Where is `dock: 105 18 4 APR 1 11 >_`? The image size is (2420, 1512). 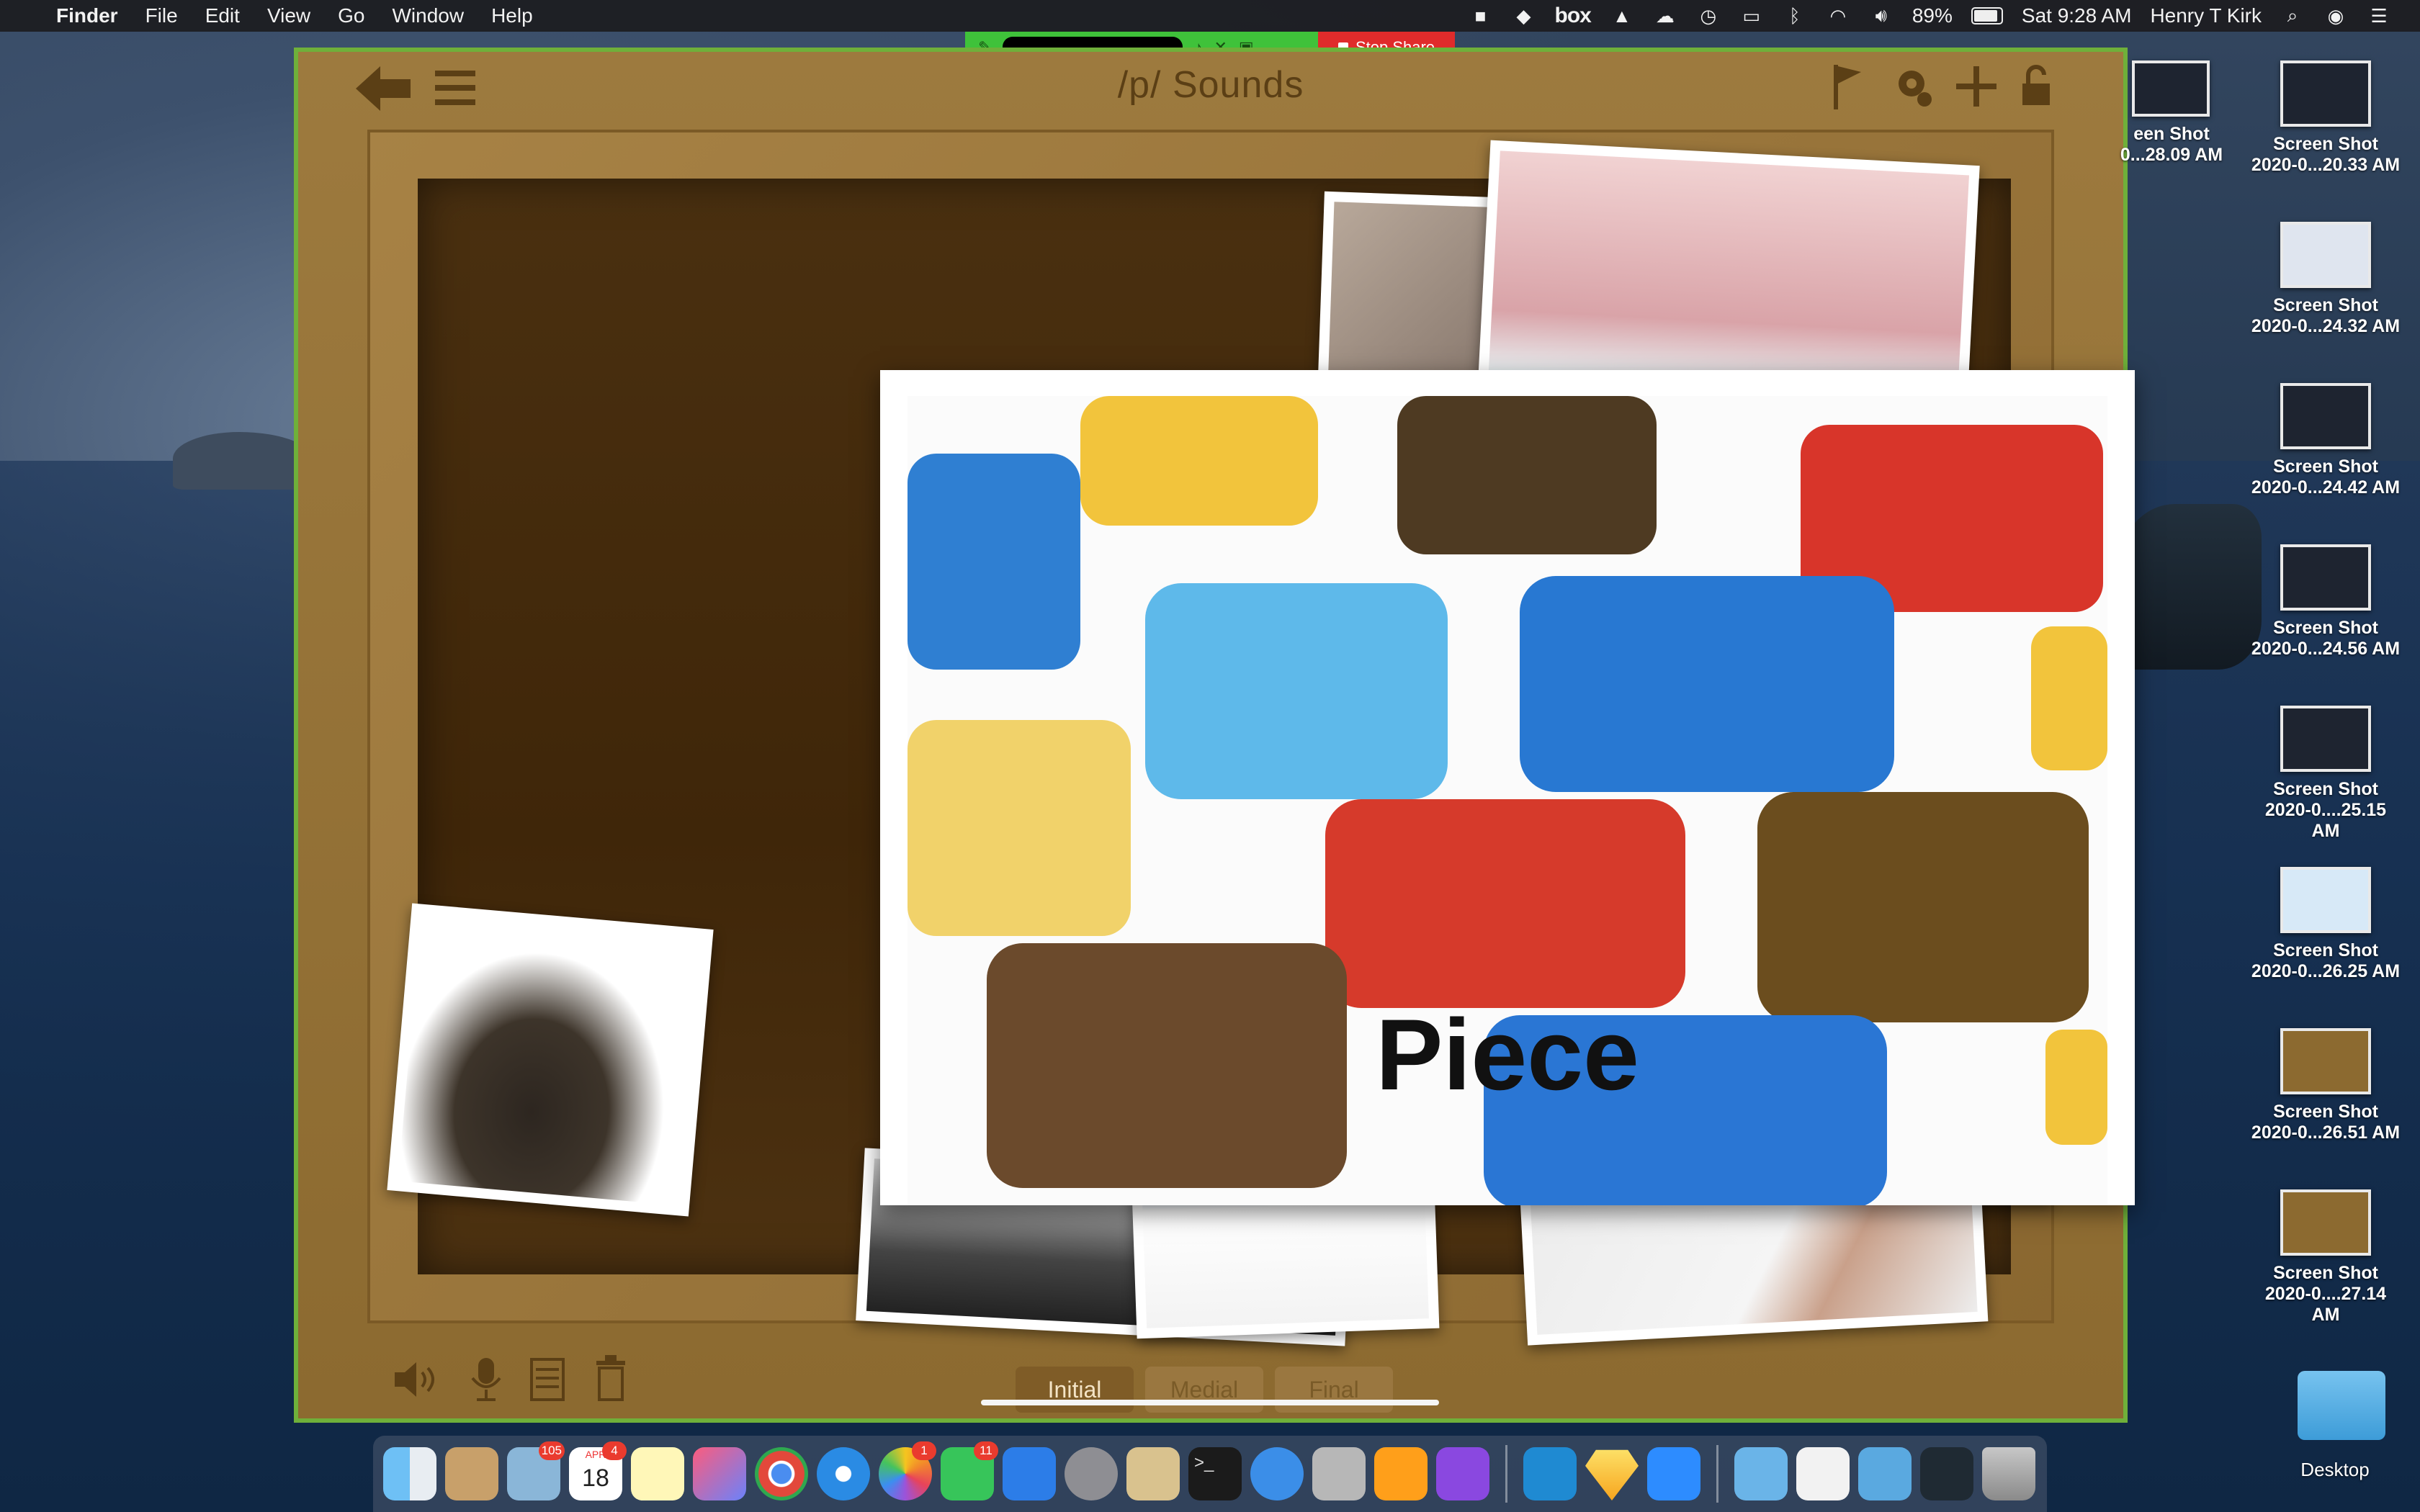 dock: 105 18 4 APR 1 11 >_ is located at coordinates (1210, 1474).